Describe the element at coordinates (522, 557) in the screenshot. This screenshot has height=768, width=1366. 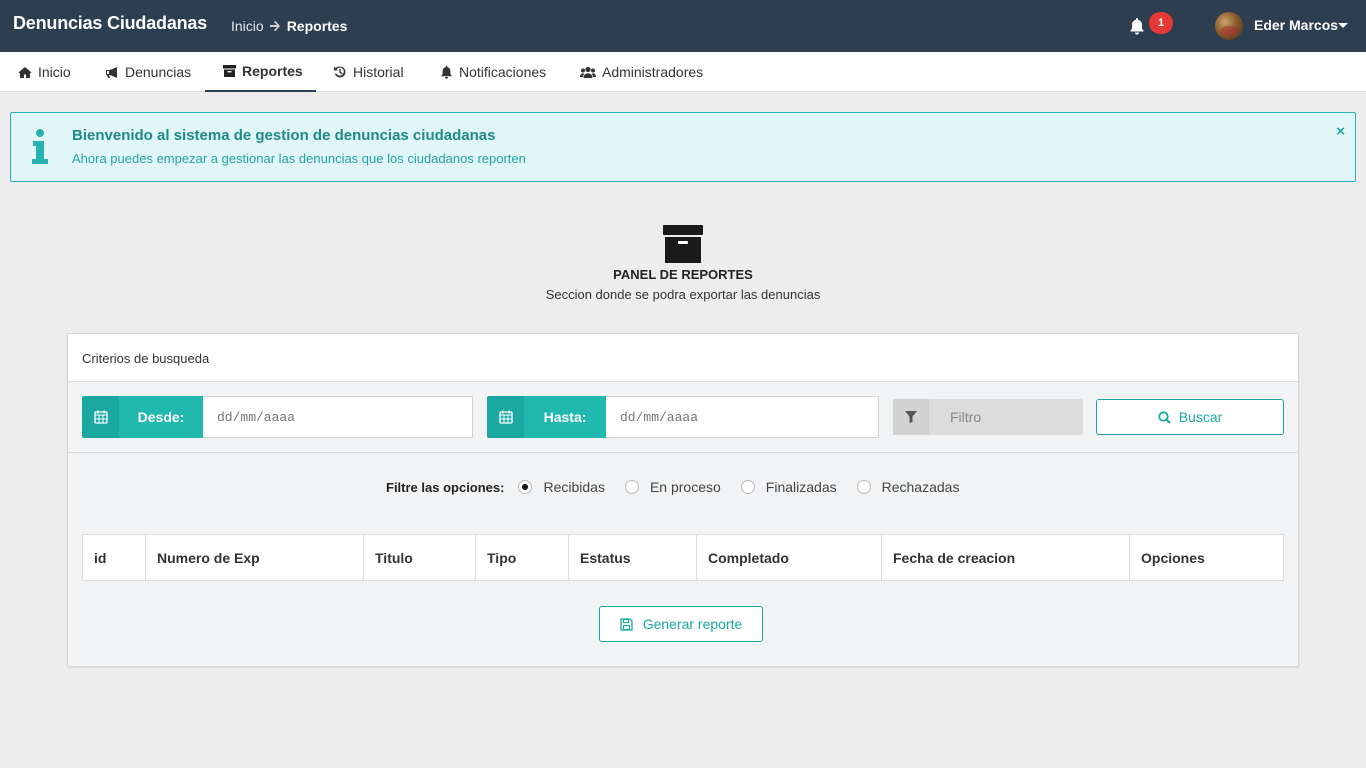
I see `column-header-tipo: Tipo` at that location.